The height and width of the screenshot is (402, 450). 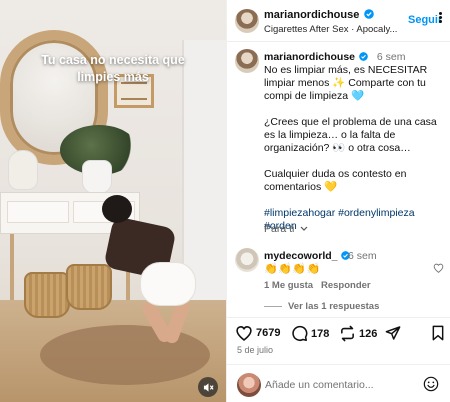 What do you see at coordinates (117, 209) in the screenshot?
I see `video-person-head` at bounding box center [117, 209].